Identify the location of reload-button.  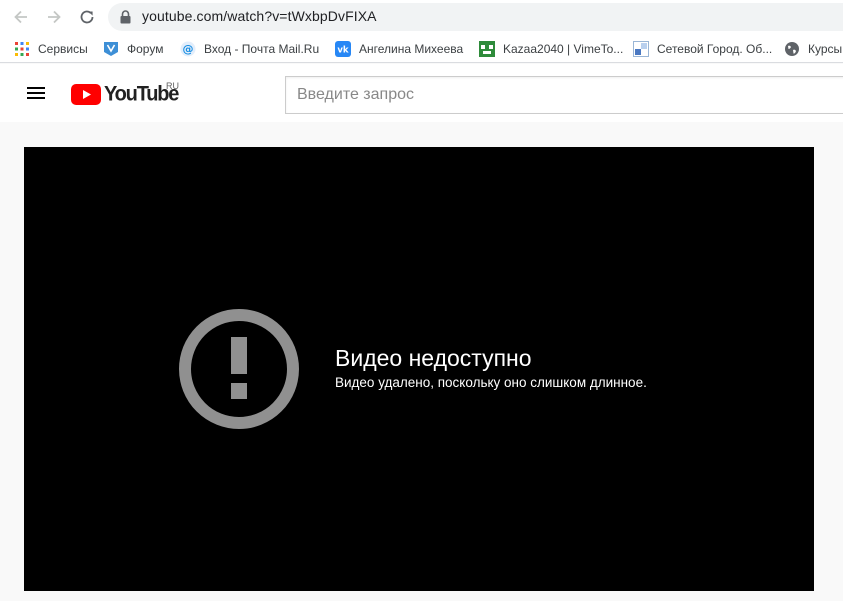
(87, 17).